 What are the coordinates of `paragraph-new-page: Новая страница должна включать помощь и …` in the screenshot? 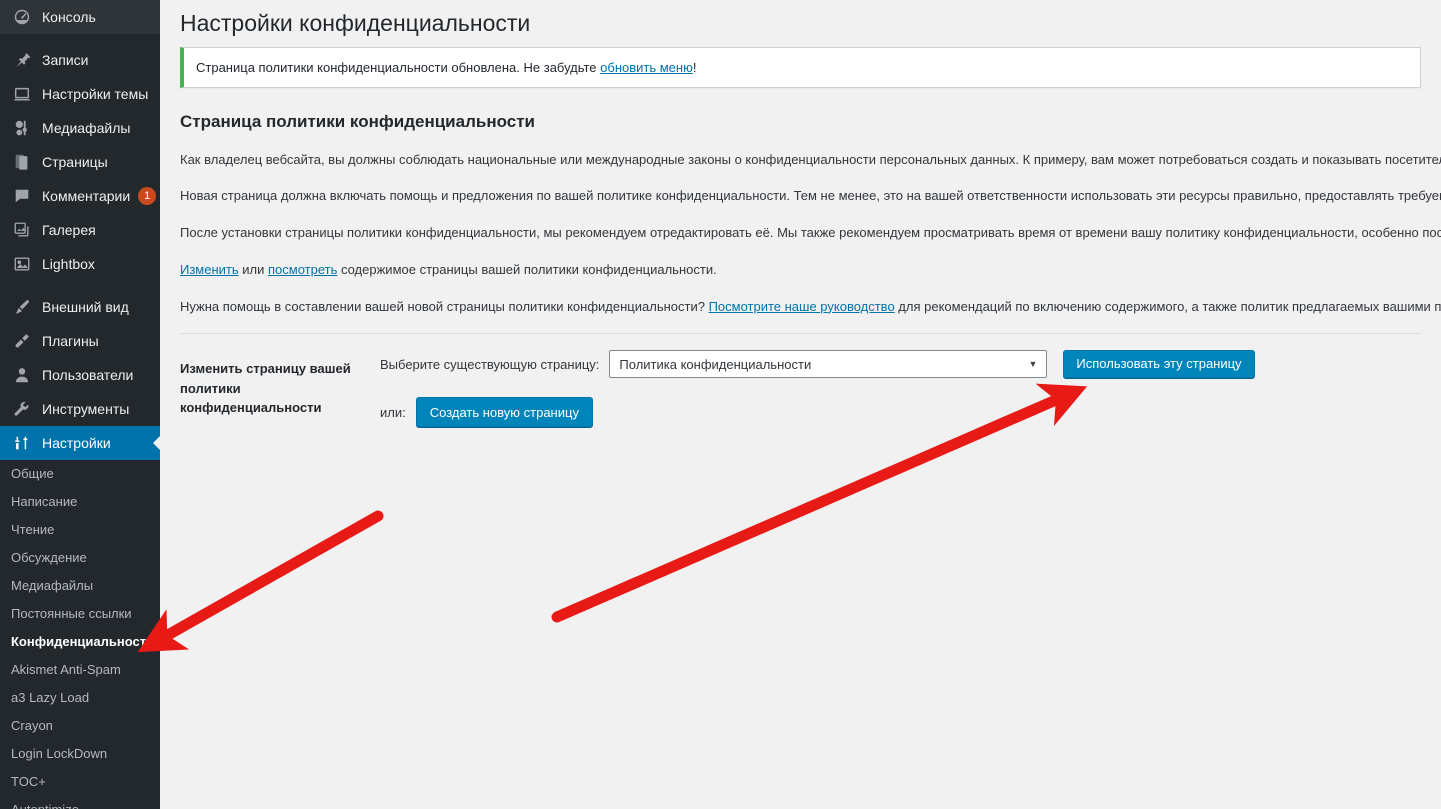 It's located at (810, 196).